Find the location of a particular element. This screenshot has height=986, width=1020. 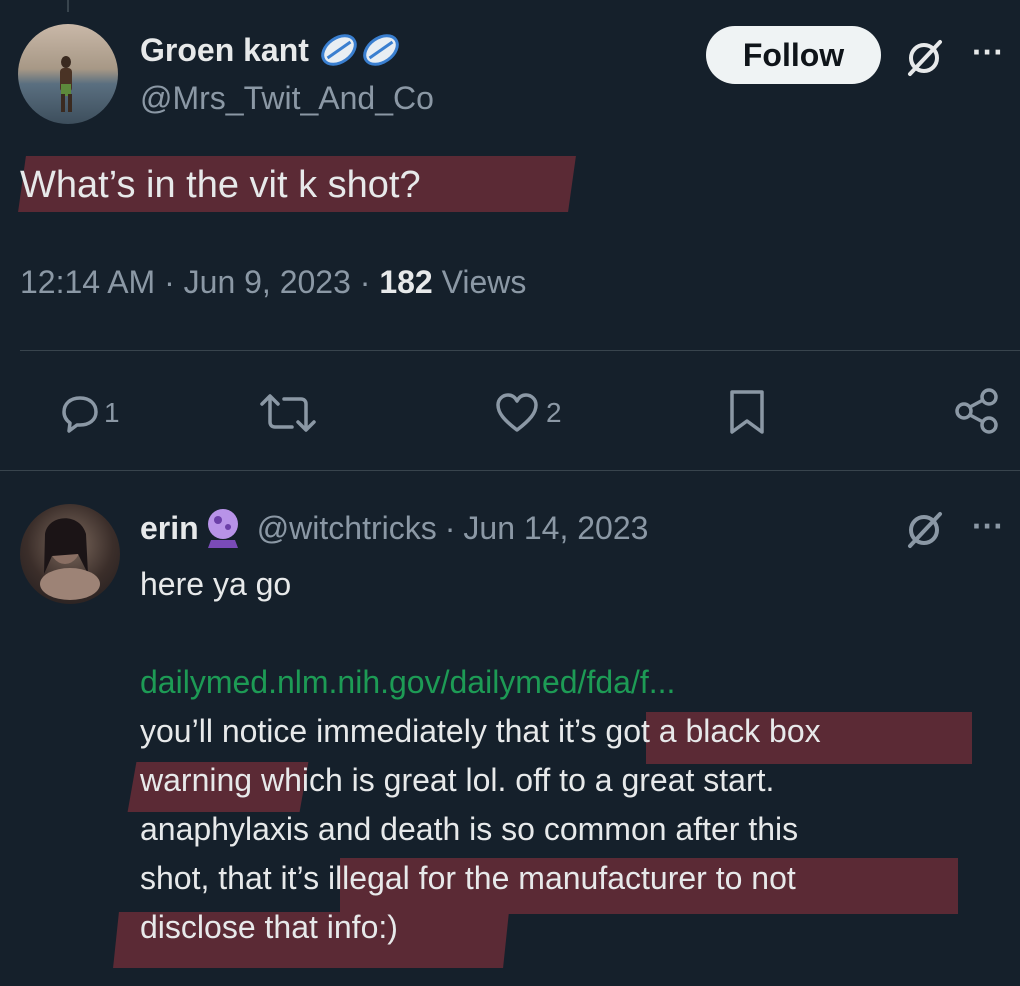

more-options-icon: ··· is located at coordinates (988, 52).